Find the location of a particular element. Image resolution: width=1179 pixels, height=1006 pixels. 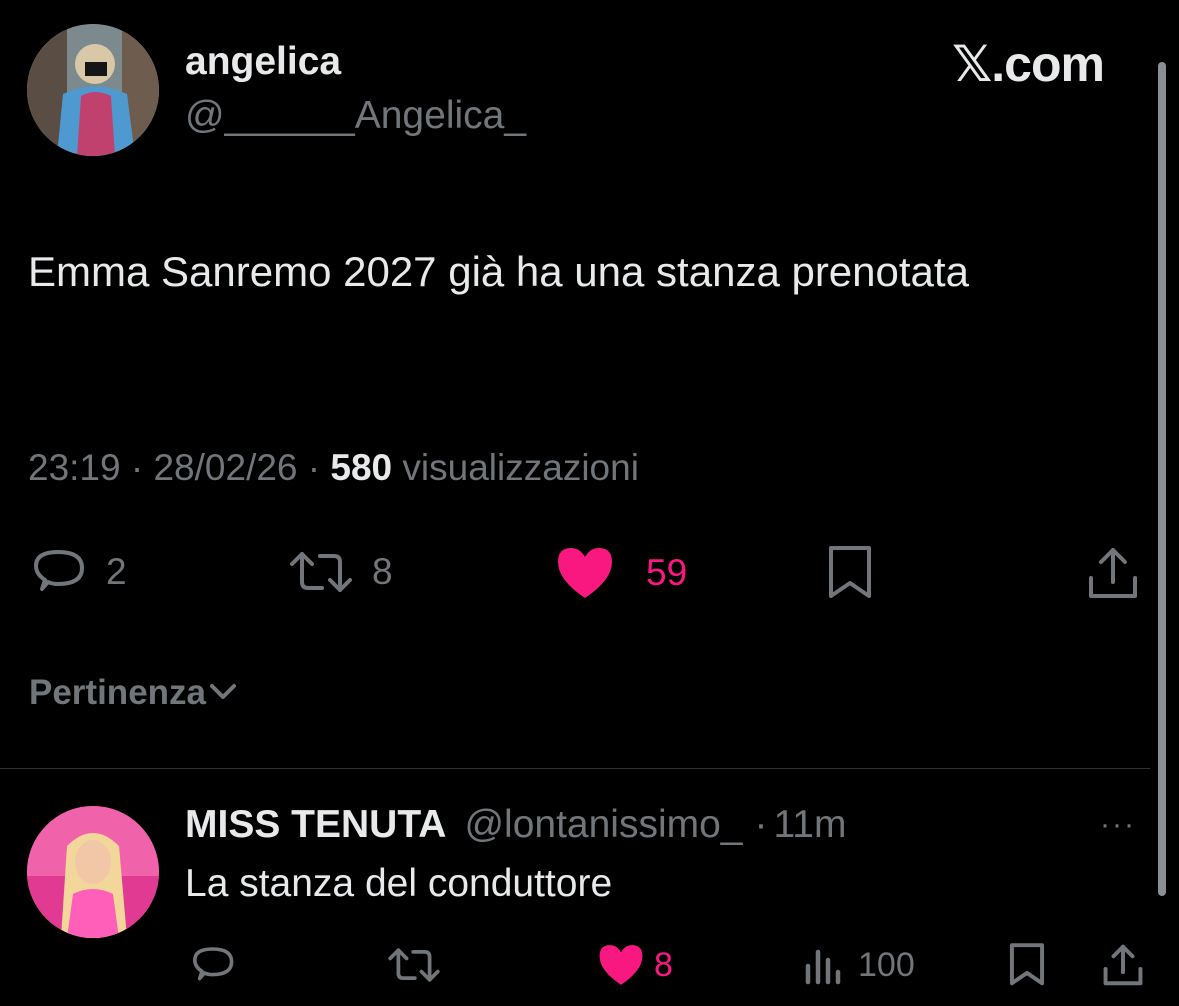

retweet-button: 8 is located at coordinates (339, 572).